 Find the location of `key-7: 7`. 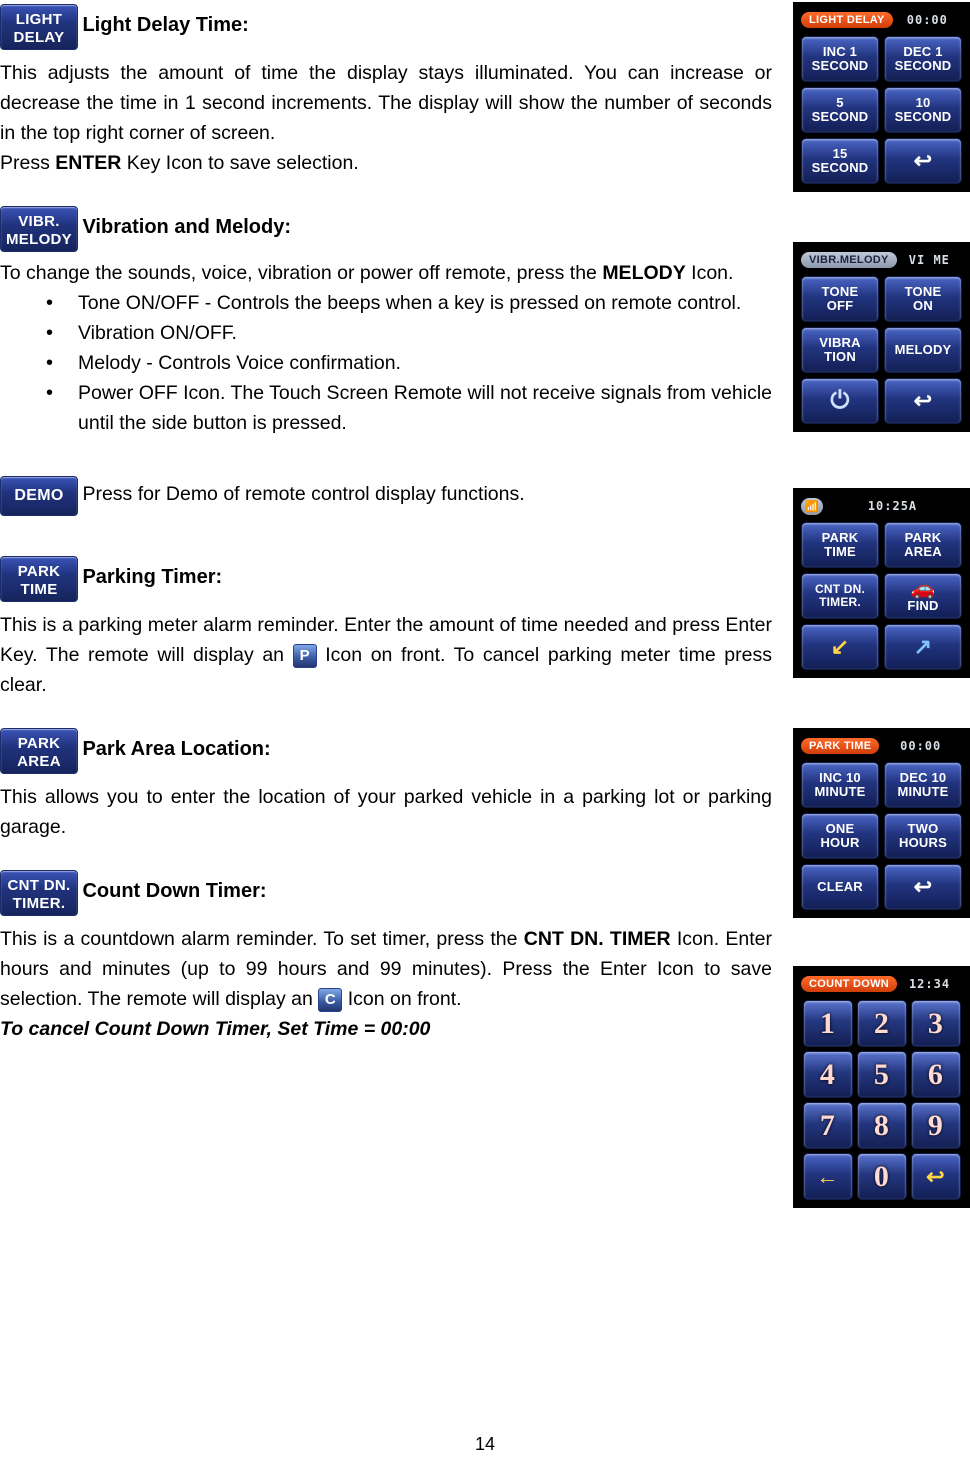

key-7: 7 is located at coordinates (827, 1125).